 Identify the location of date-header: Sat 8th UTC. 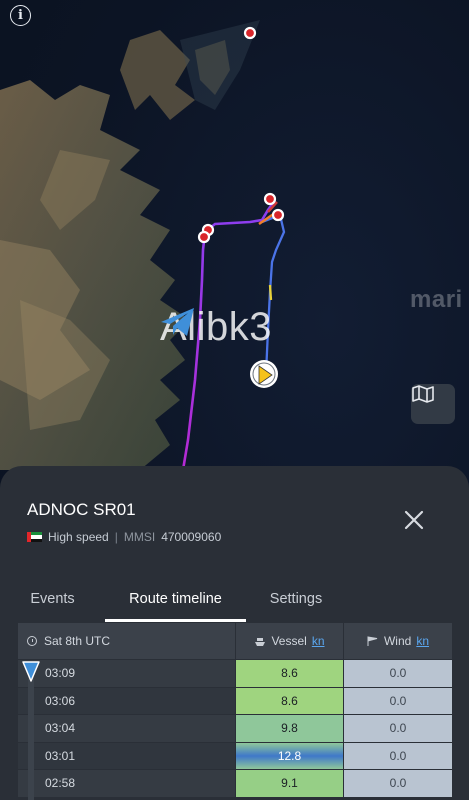
(77, 641).